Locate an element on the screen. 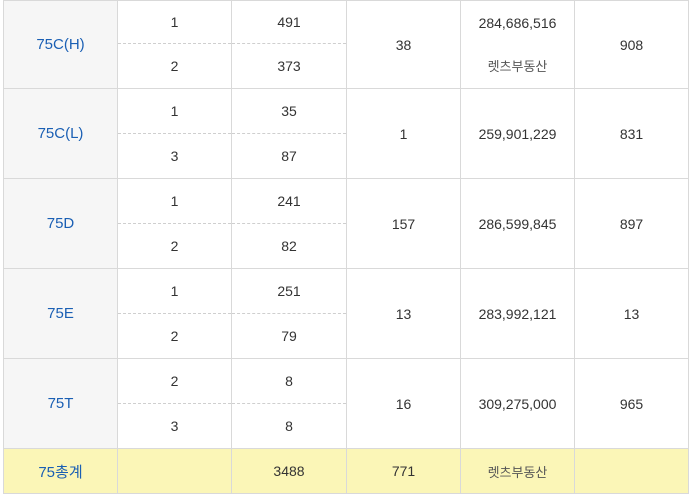  count-cell: 251 is located at coordinates (289, 291).